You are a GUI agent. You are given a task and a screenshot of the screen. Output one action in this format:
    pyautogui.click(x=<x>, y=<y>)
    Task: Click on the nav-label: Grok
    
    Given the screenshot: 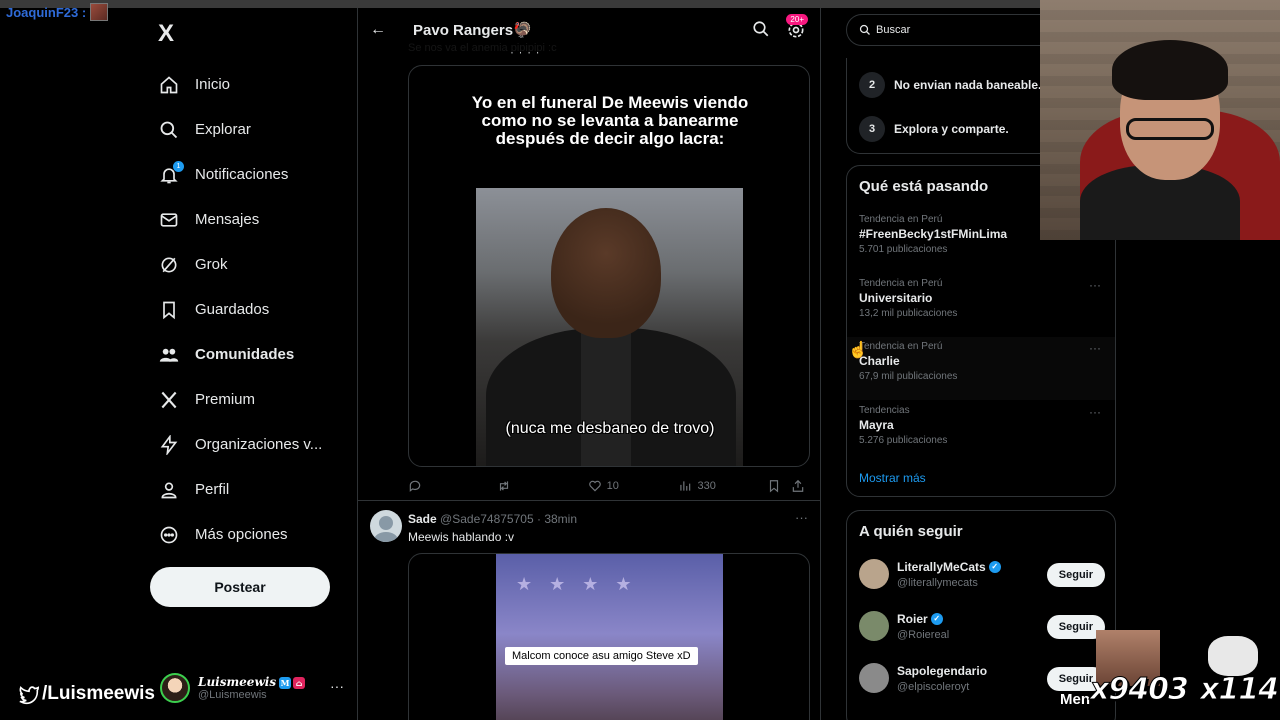 What is the action you would take?
    pyautogui.click(x=211, y=264)
    